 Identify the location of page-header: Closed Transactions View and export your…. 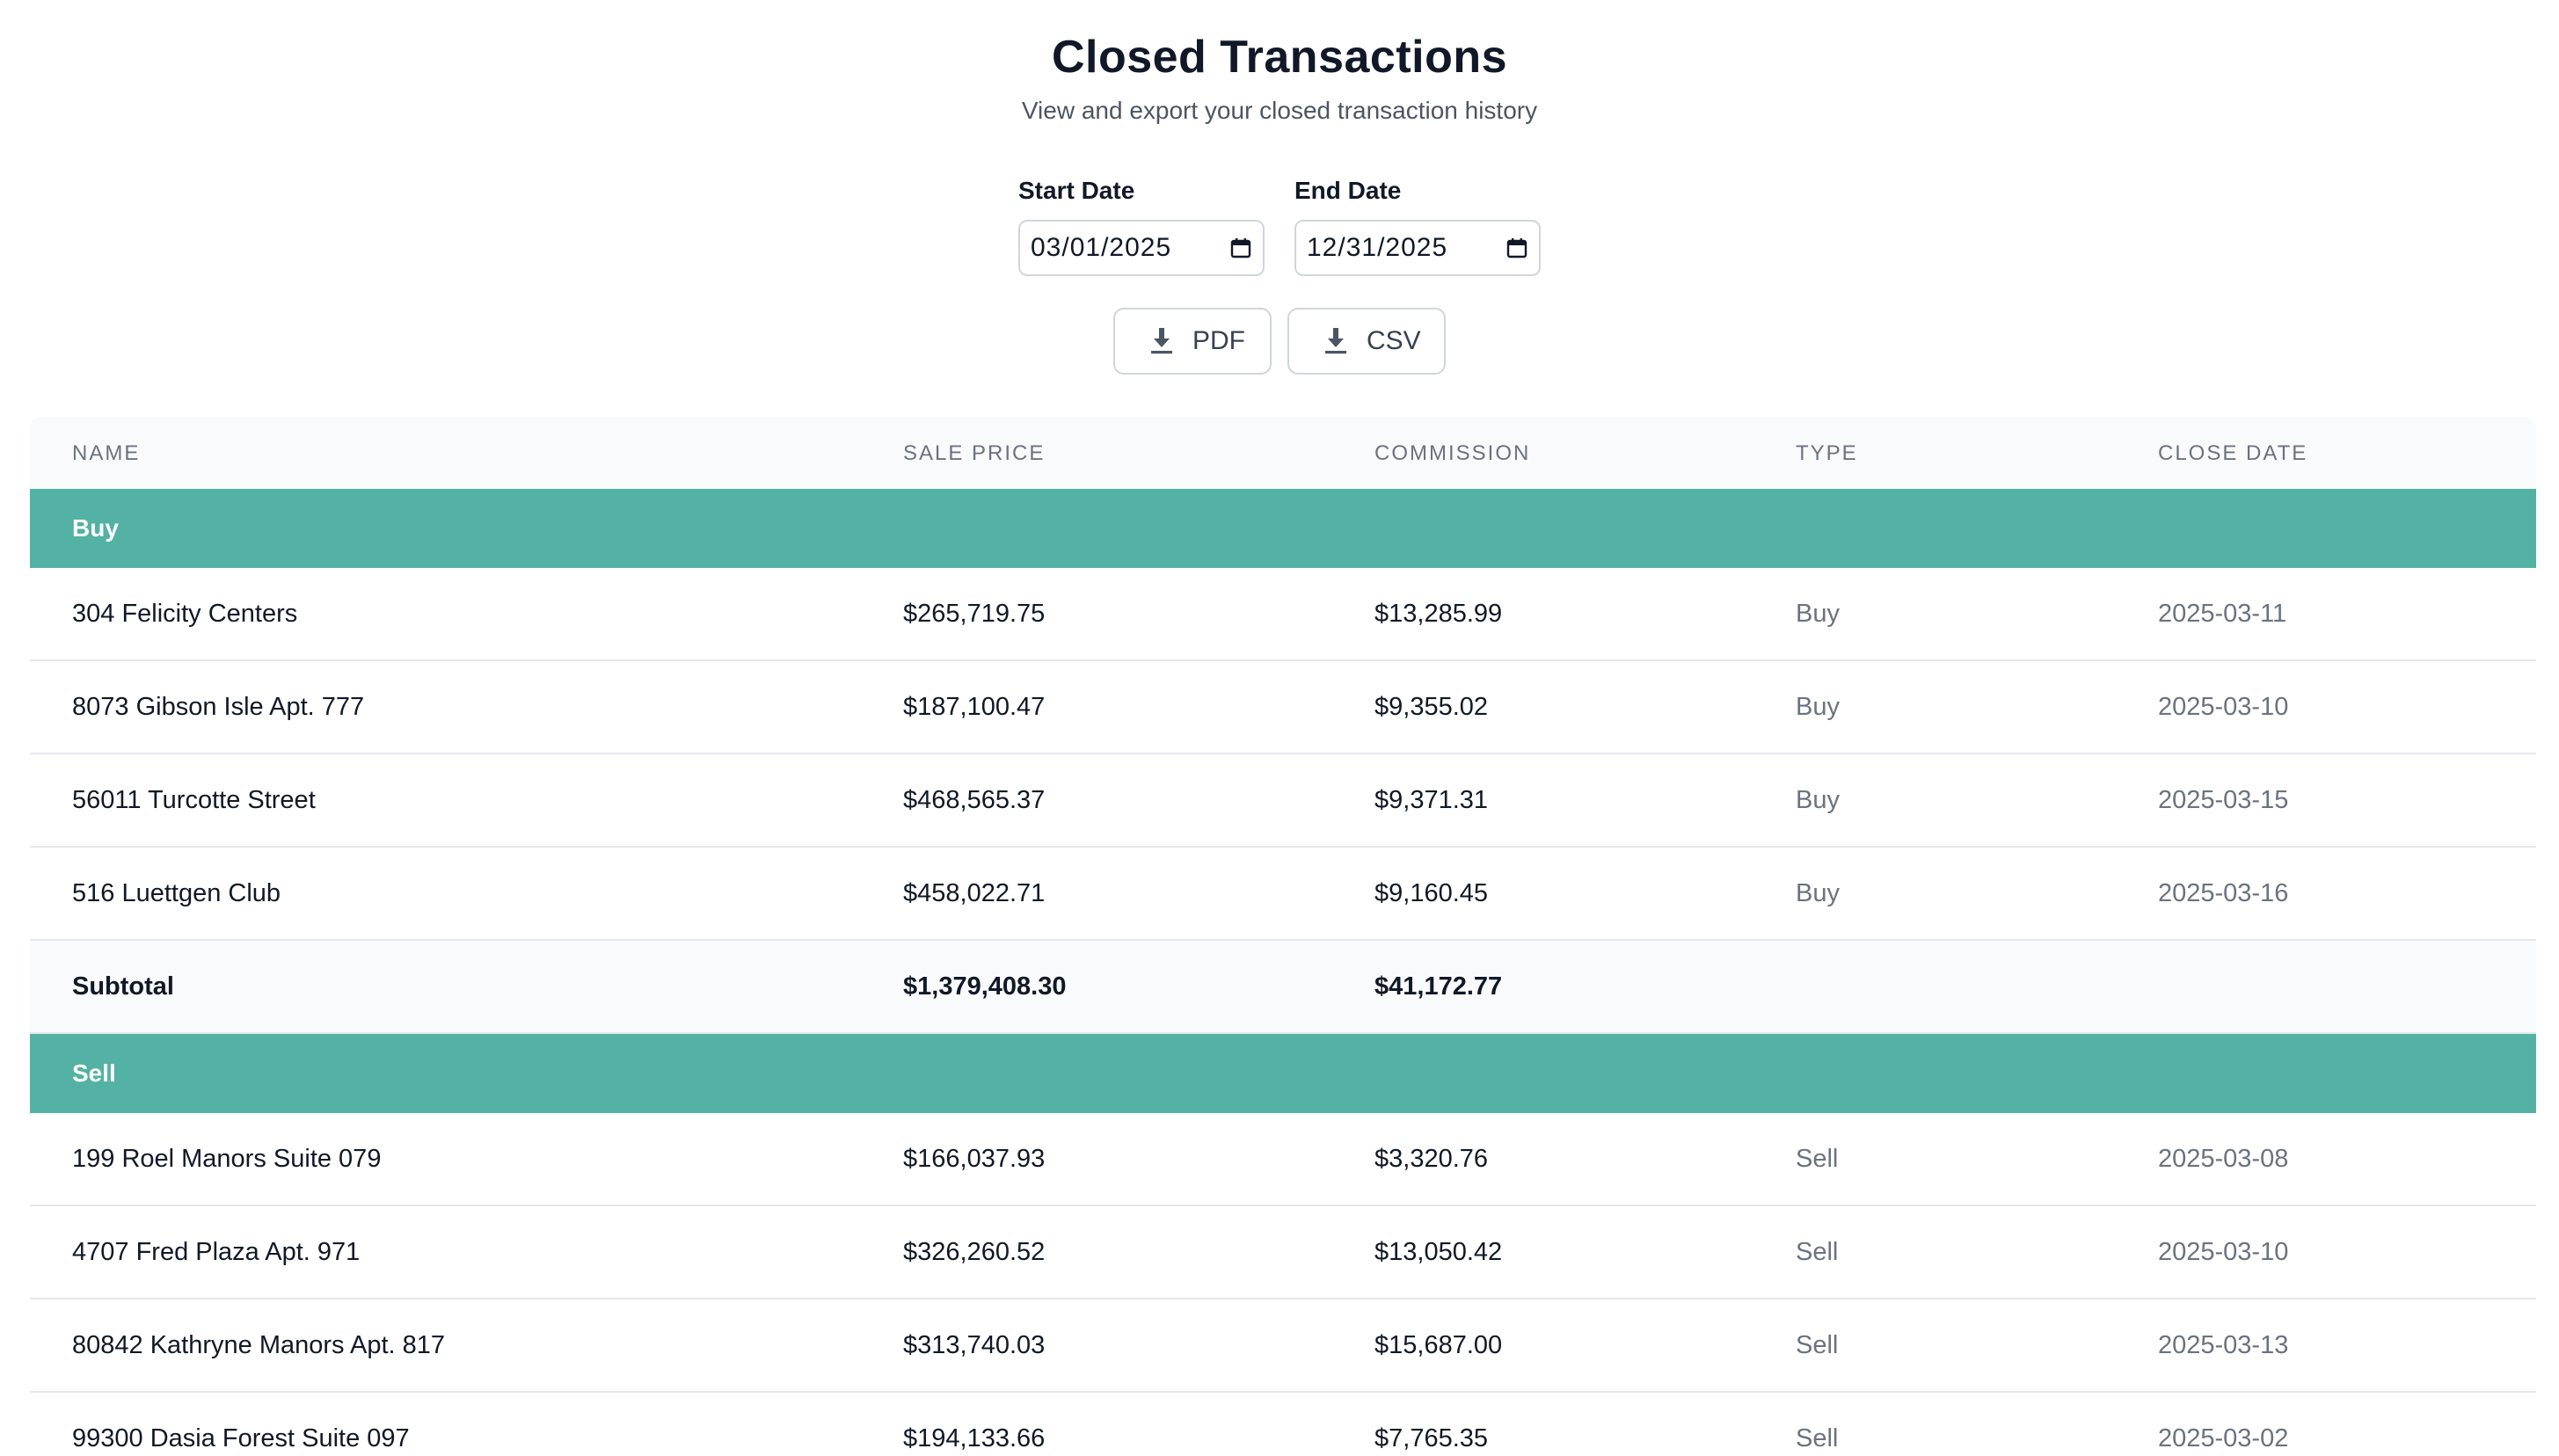
(1279, 78).